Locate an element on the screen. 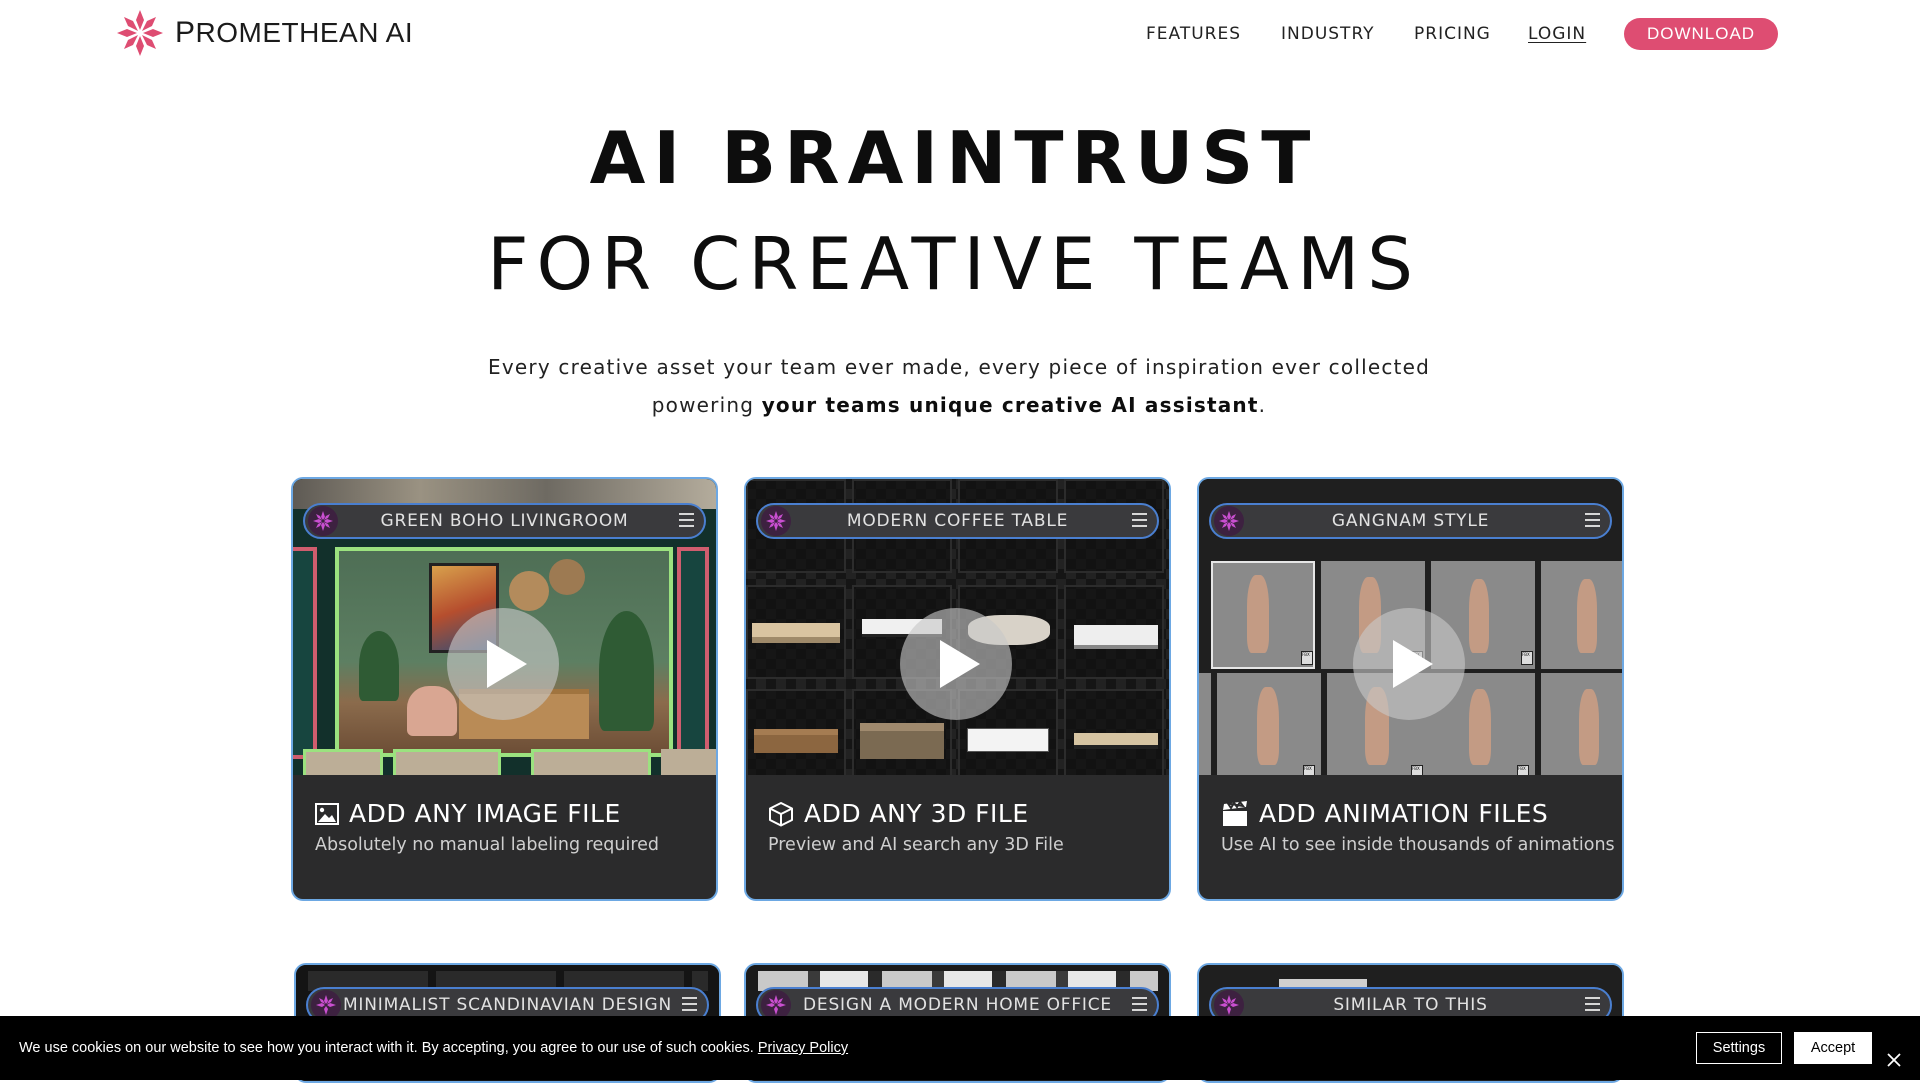  logo: PROMETHEAN AI is located at coordinates (264, 33).